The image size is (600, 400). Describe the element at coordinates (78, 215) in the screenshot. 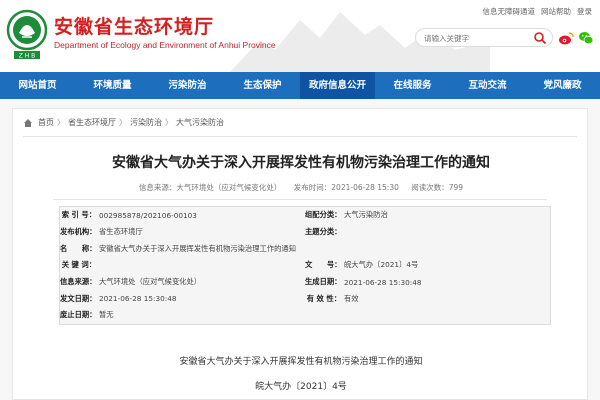

I see `info-label: 索 引 号：` at that location.